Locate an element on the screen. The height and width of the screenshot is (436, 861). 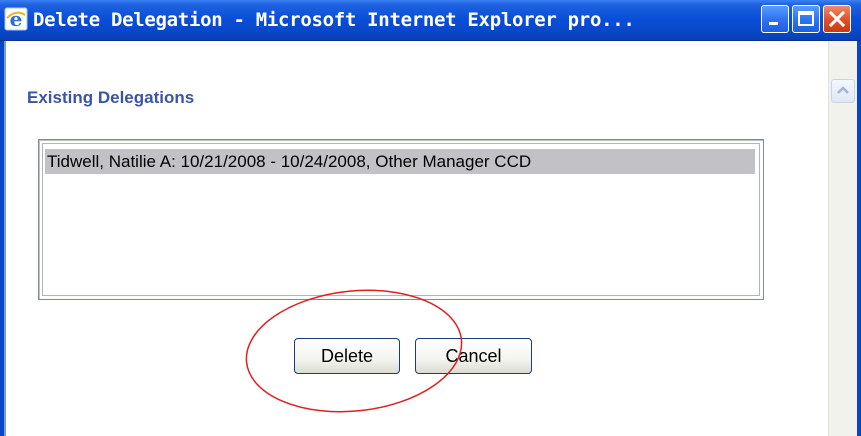
minimize-button is located at coordinates (775, 19).